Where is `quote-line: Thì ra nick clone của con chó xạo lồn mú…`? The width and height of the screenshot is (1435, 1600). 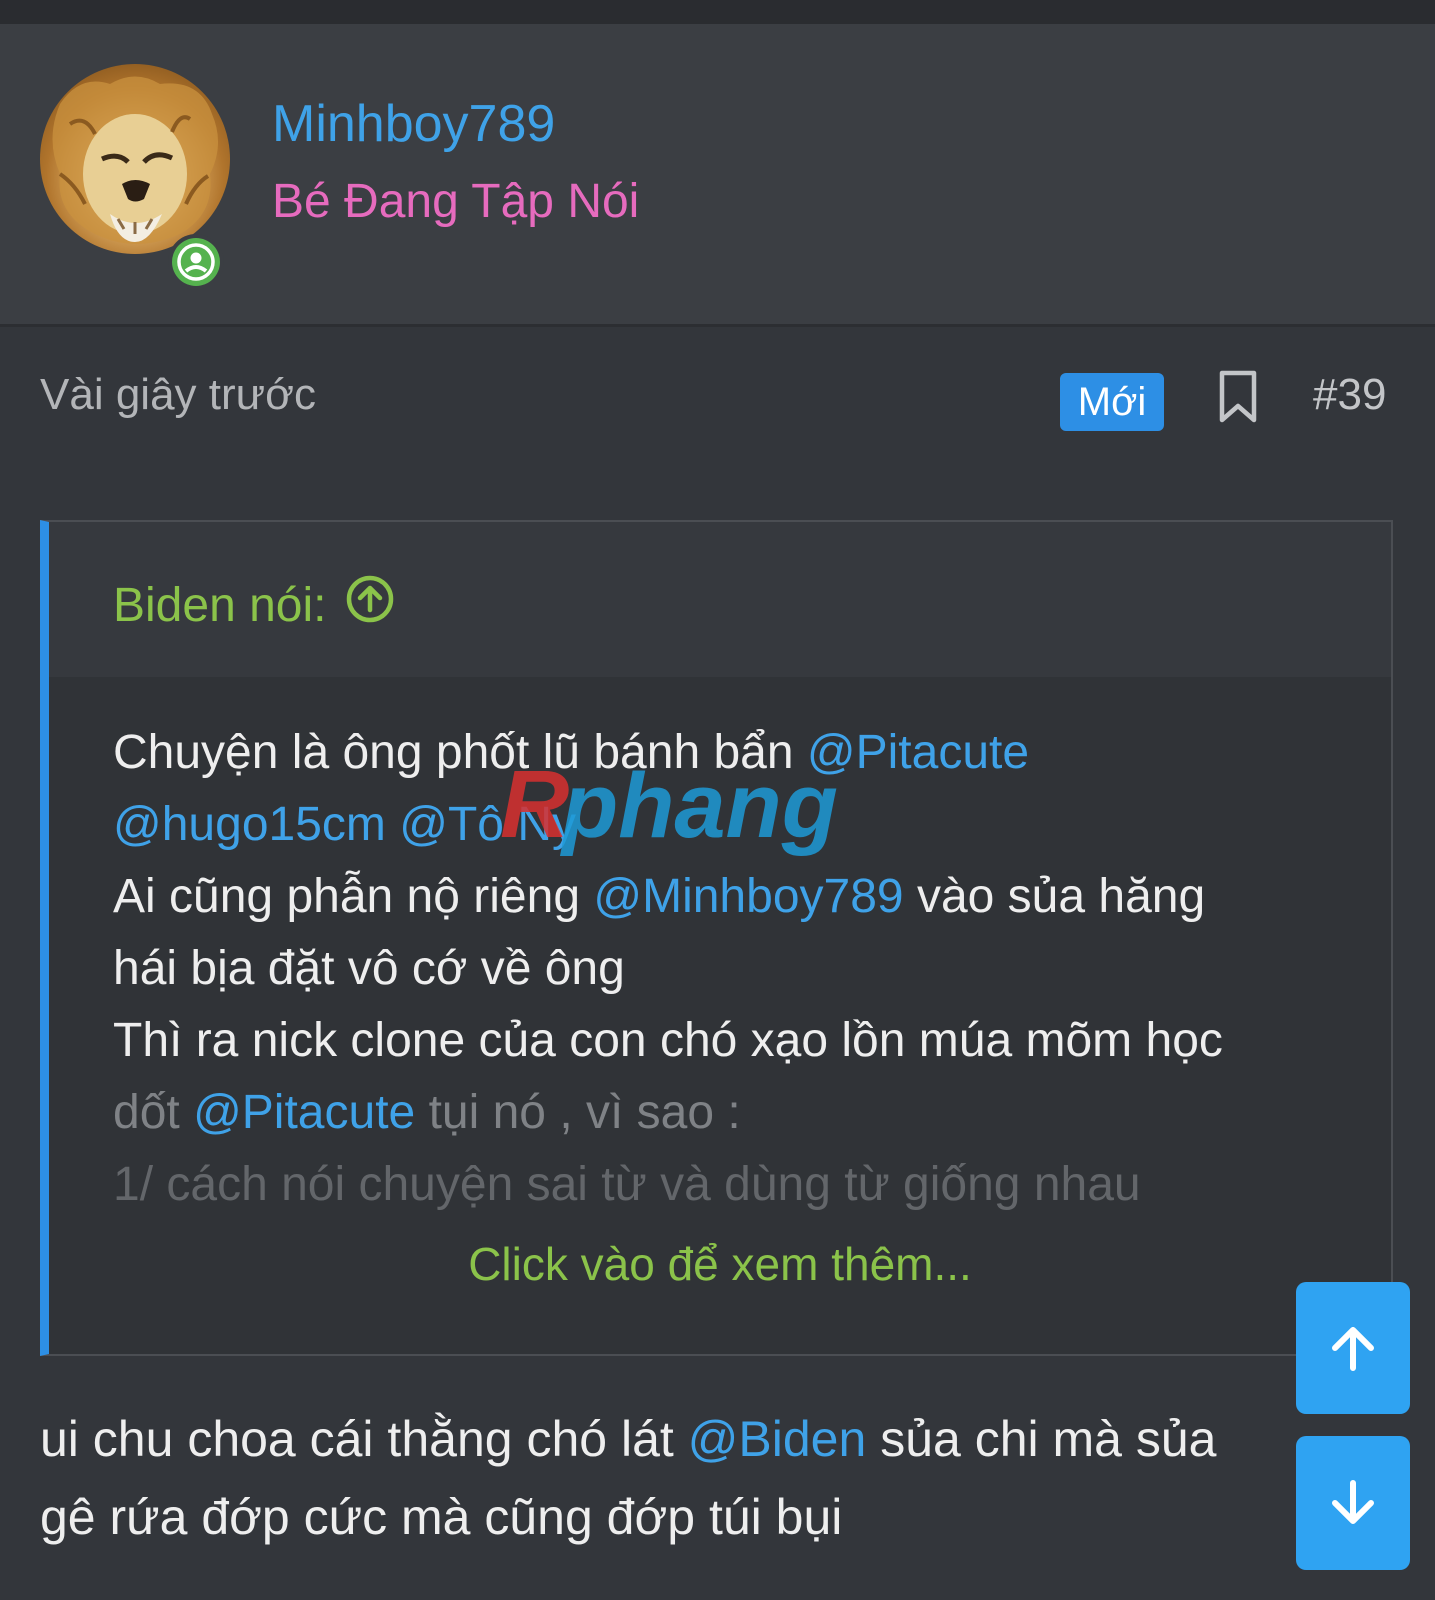
quote-line: Thì ra nick clone của con chó xạo lồn mú… is located at coordinates (728, 1041).